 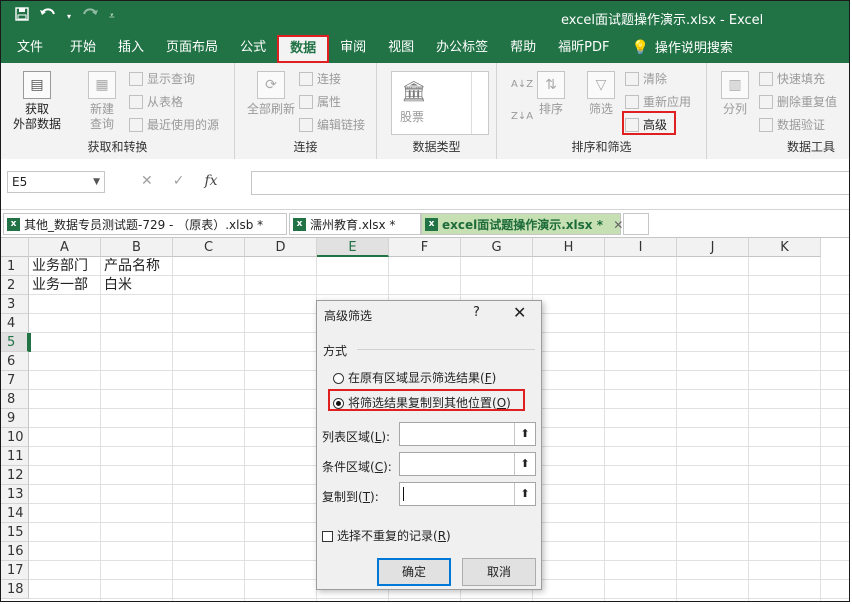 What do you see at coordinates (522, 224) in the screenshot?
I see `workbook-tab-3: x excel面试题操作演示.xlsx * ✕` at bounding box center [522, 224].